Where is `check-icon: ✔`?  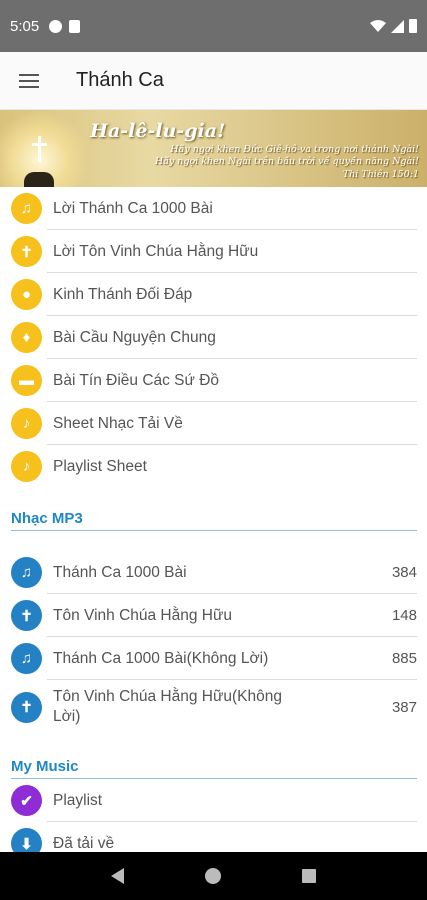 check-icon: ✔ is located at coordinates (26, 800).